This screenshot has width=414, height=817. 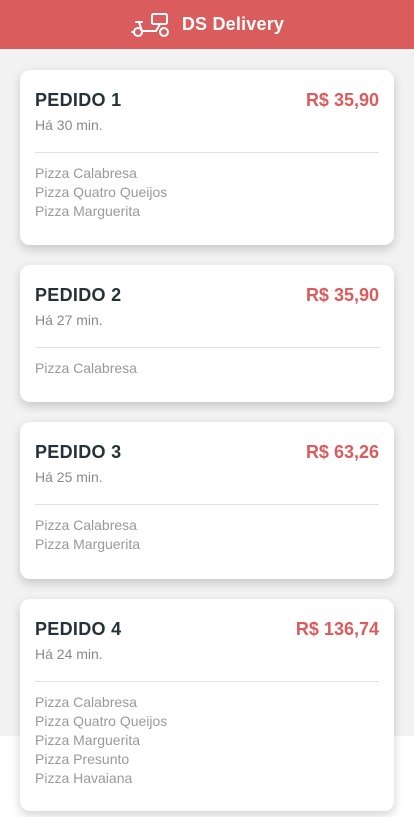 What do you see at coordinates (233, 24) in the screenshot?
I see `app-title: DS Delivery` at bounding box center [233, 24].